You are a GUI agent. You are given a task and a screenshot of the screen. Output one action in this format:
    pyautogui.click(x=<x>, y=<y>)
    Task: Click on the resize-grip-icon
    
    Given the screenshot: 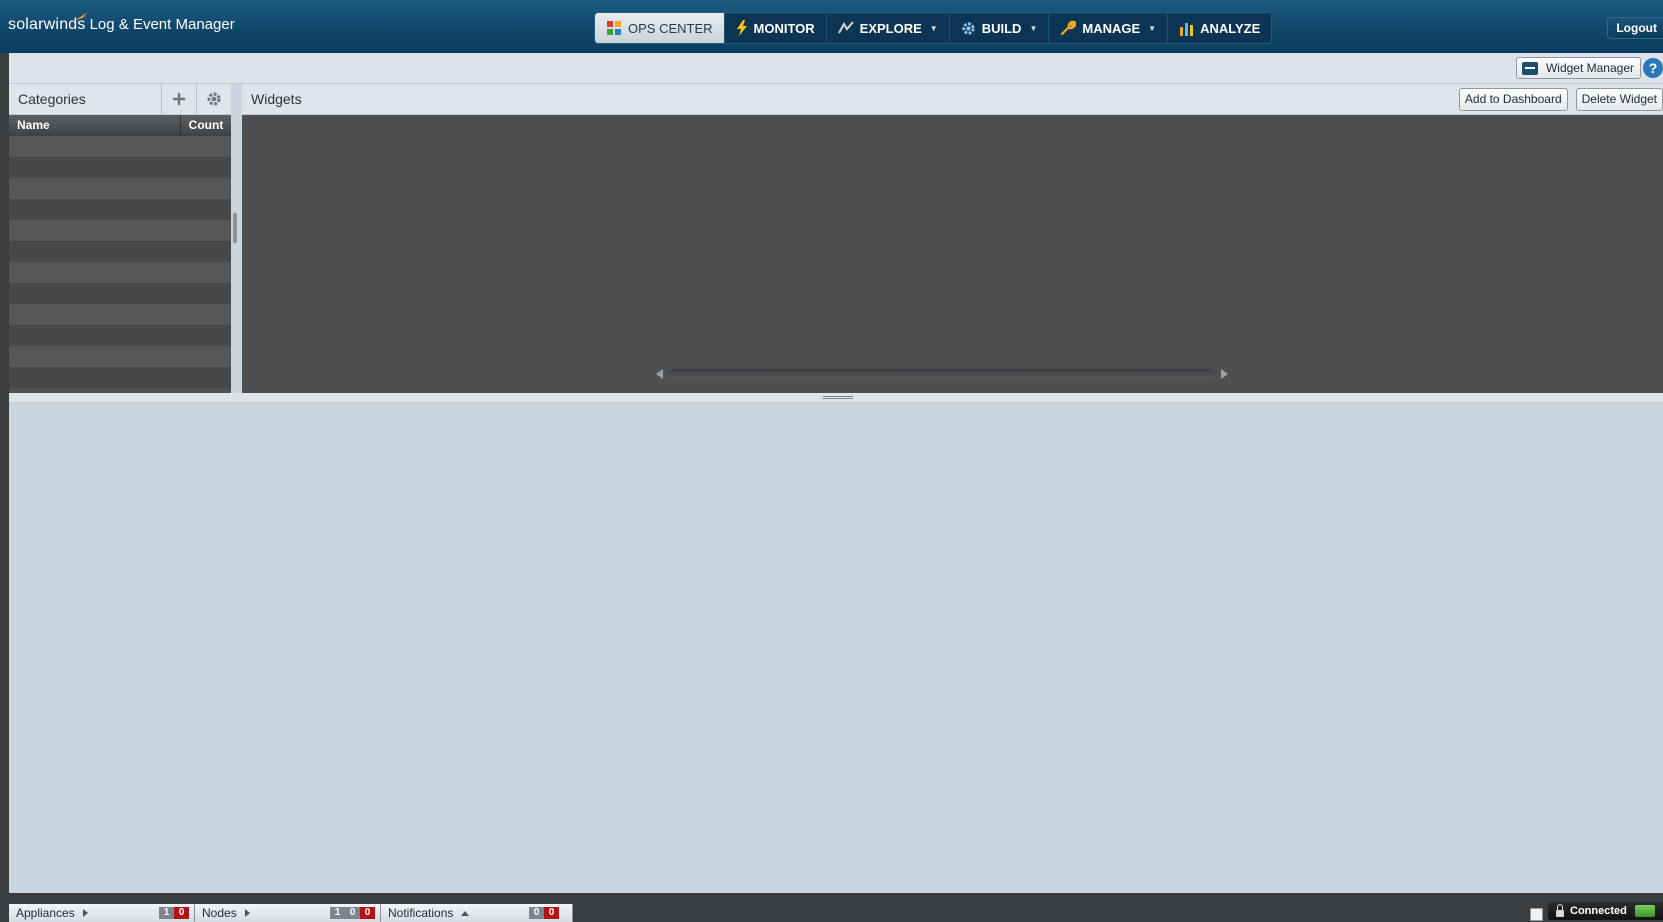 What is the action you would take?
    pyautogui.click(x=838, y=397)
    